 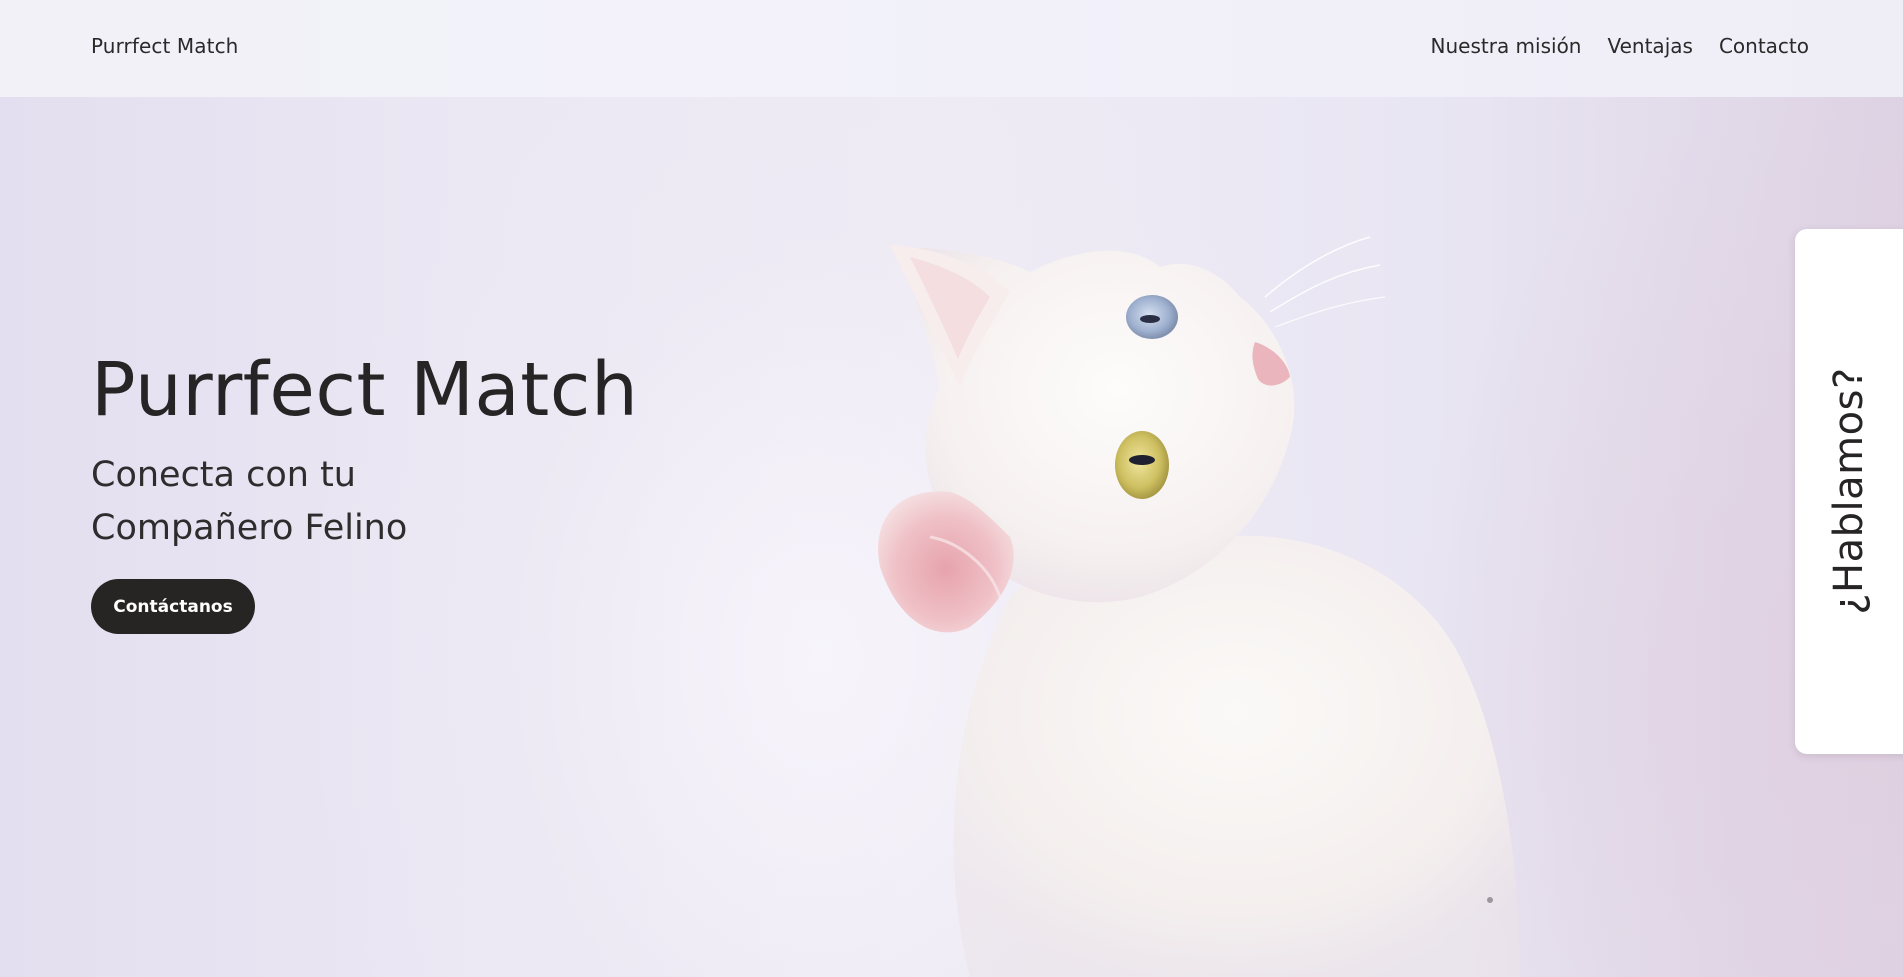 What do you see at coordinates (164, 46) in the screenshot?
I see `brand-link: Purrfect Match` at bounding box center [164, 46].